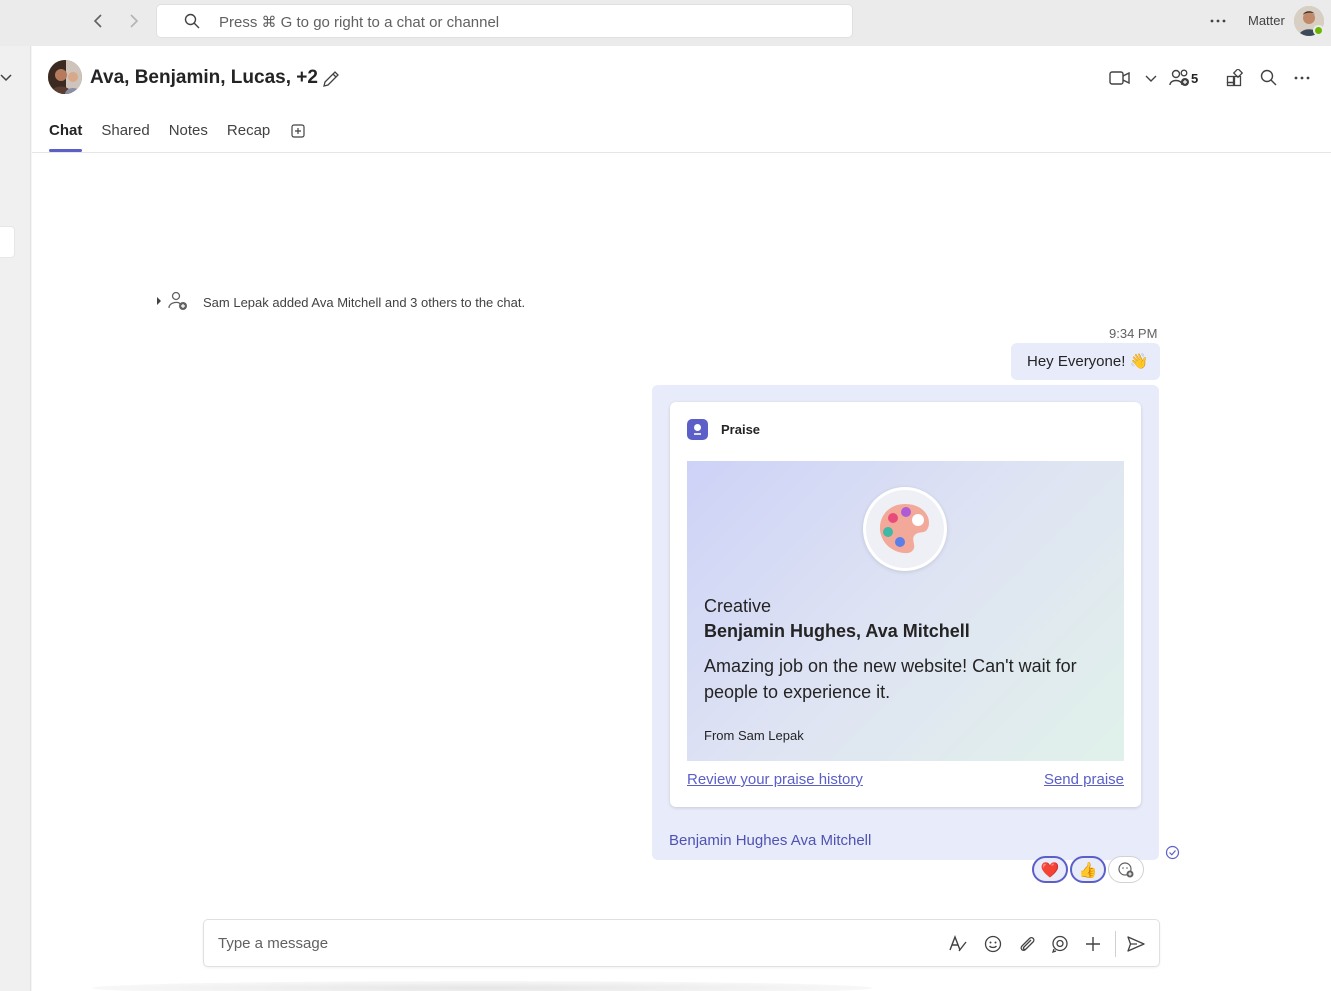 Image resolution: width=1331 pixels, height=991 pixels. Describe the element at coordinates (1180, 78) in the screenshot. I see `people-icon` at that location.